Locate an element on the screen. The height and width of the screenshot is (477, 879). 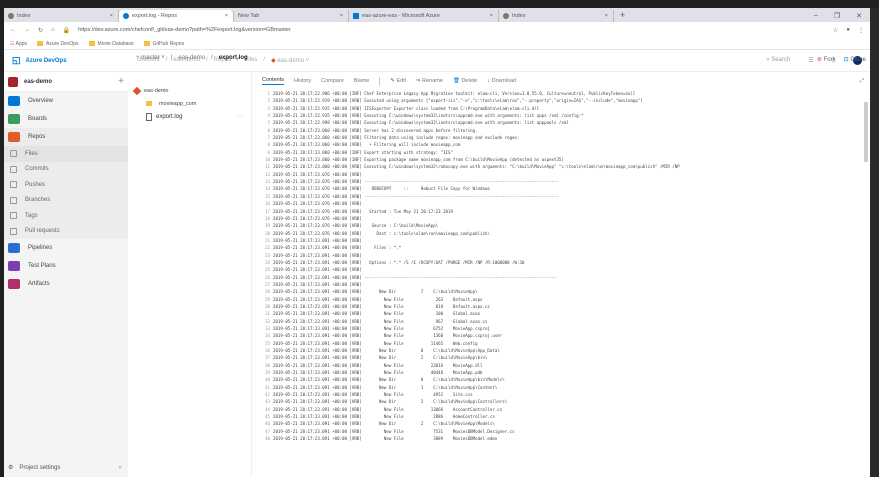
tab-history: History is located at coordinates (302, 81).